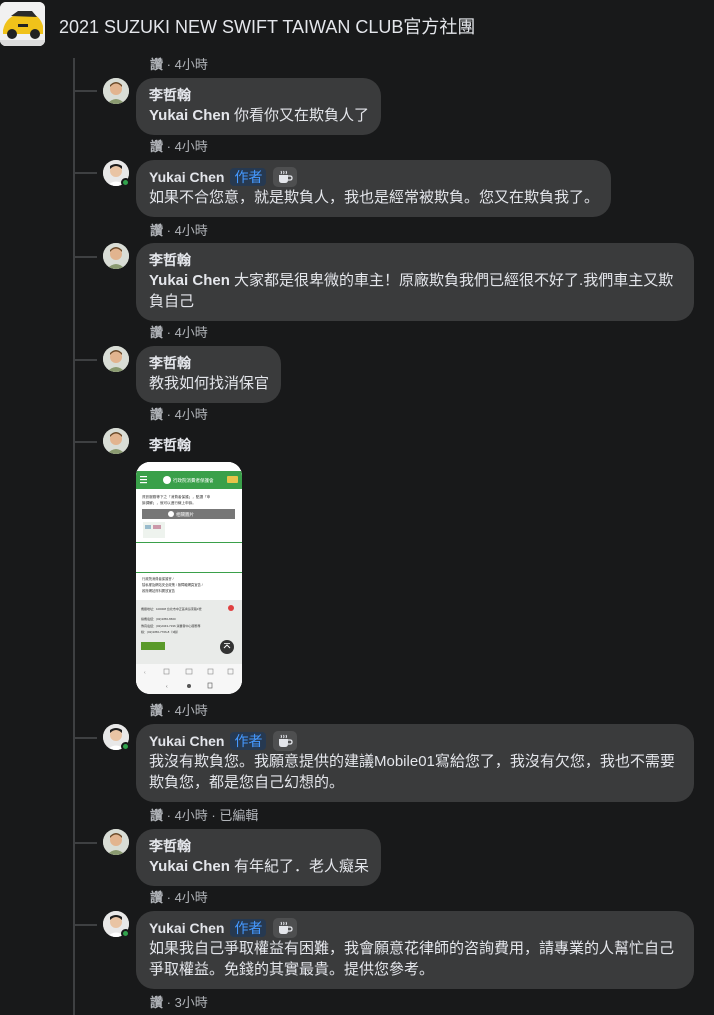  Describe the element at coordinates (159, 590) in the screenshot. I see `attachment-footer-line: 政府網站資料開放宣告` at that location.